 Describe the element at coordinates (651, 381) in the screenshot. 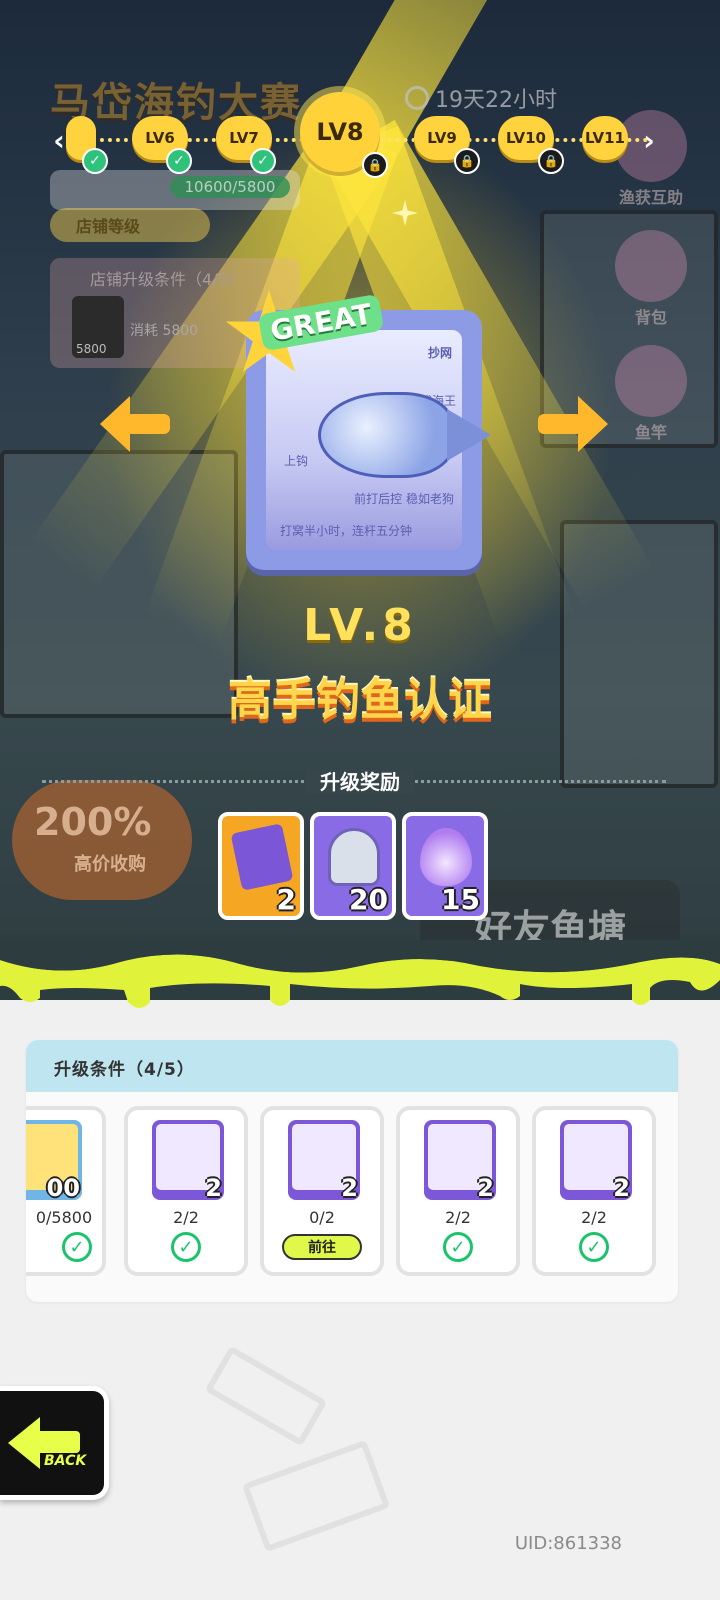

I see `rod-icon` at that location.